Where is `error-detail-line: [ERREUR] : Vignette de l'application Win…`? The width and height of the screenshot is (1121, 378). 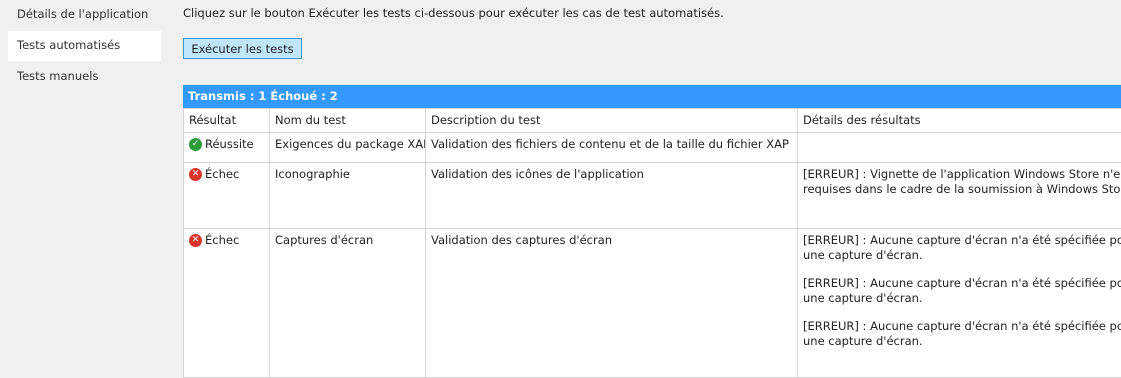 error-detail-line: [ERREUR] : Vignette de l'application Win… is located at coordinates (962, 174).